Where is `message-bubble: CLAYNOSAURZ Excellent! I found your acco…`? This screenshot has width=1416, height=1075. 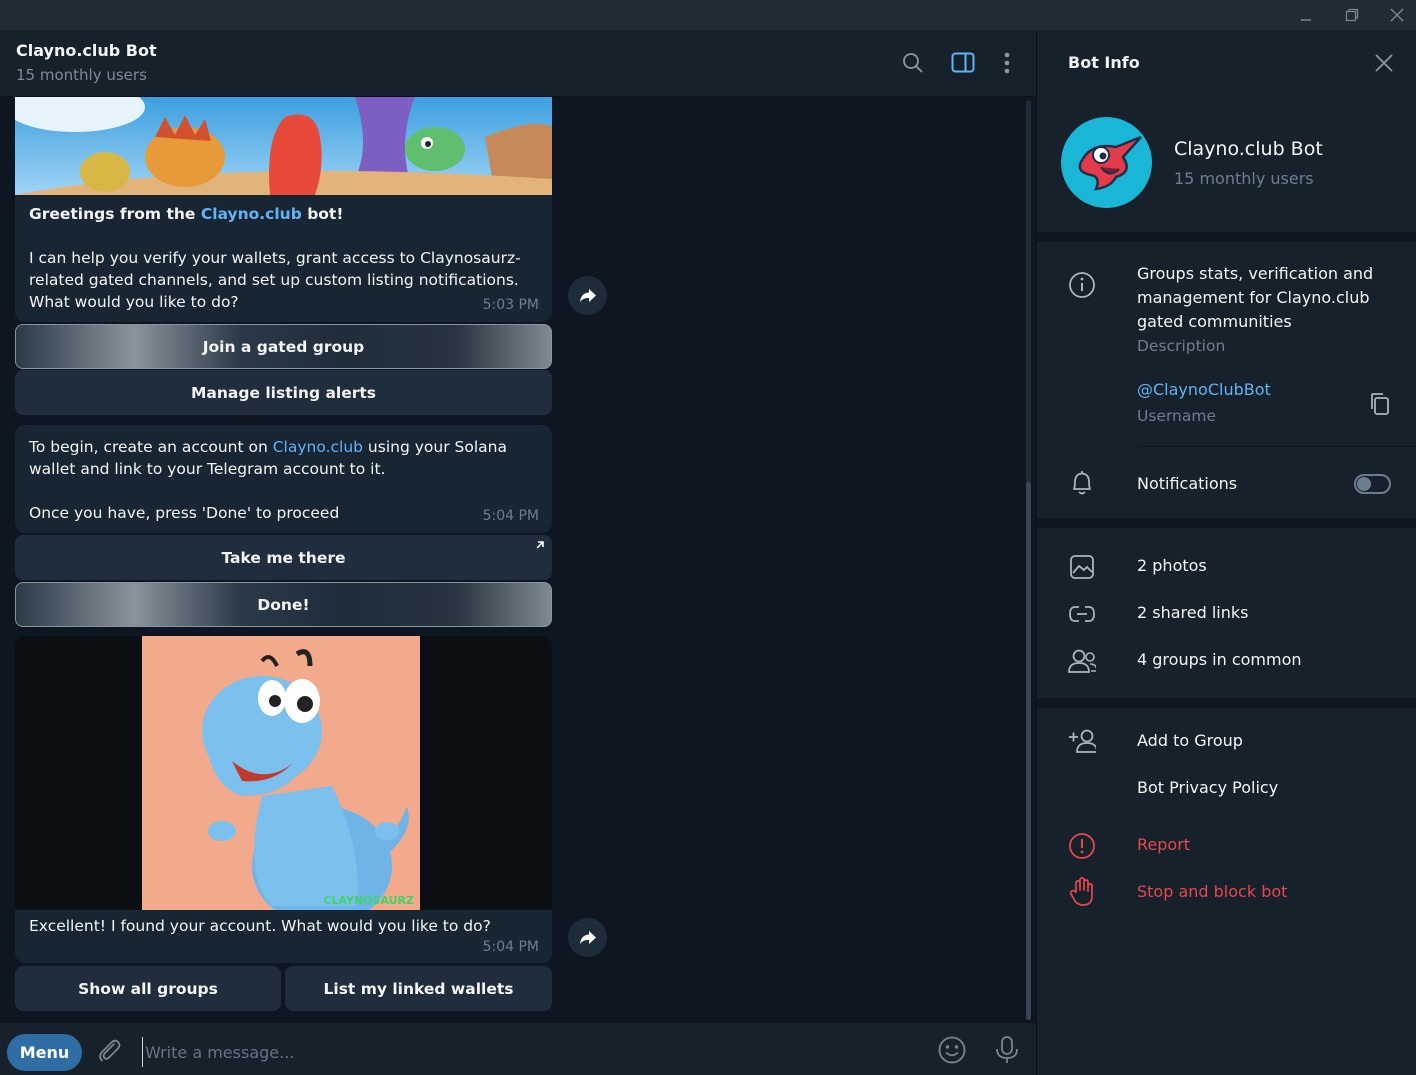 message-bubble: CLAYNOSAURZ Excellent! I found your acco… is located at coordinates (283, 799).